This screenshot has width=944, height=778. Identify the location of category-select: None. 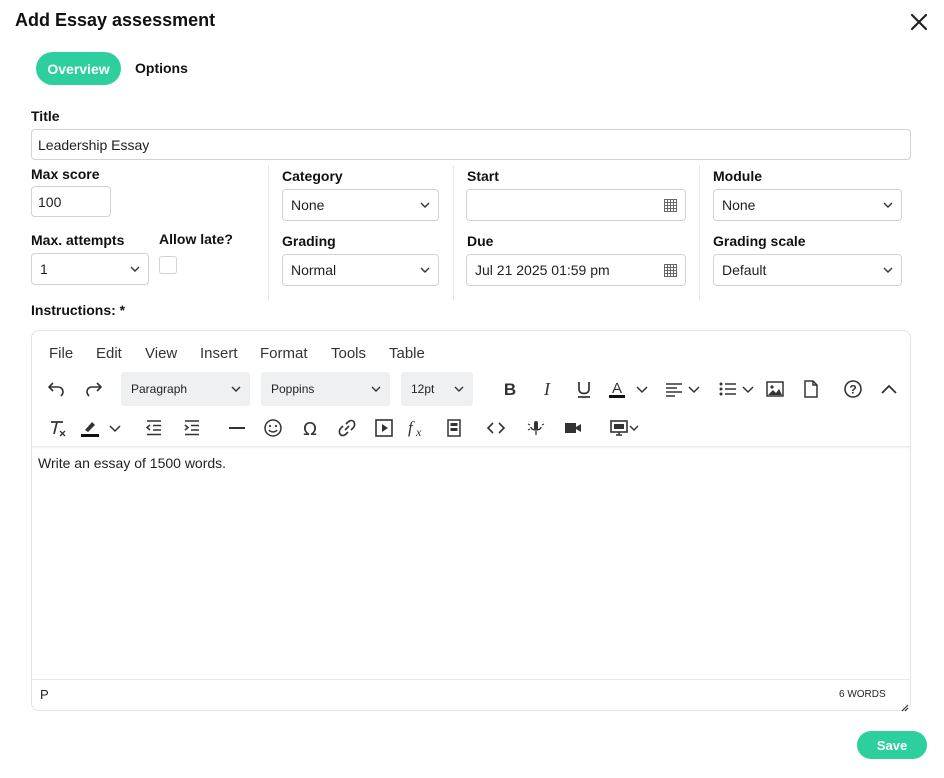
(360, 205).